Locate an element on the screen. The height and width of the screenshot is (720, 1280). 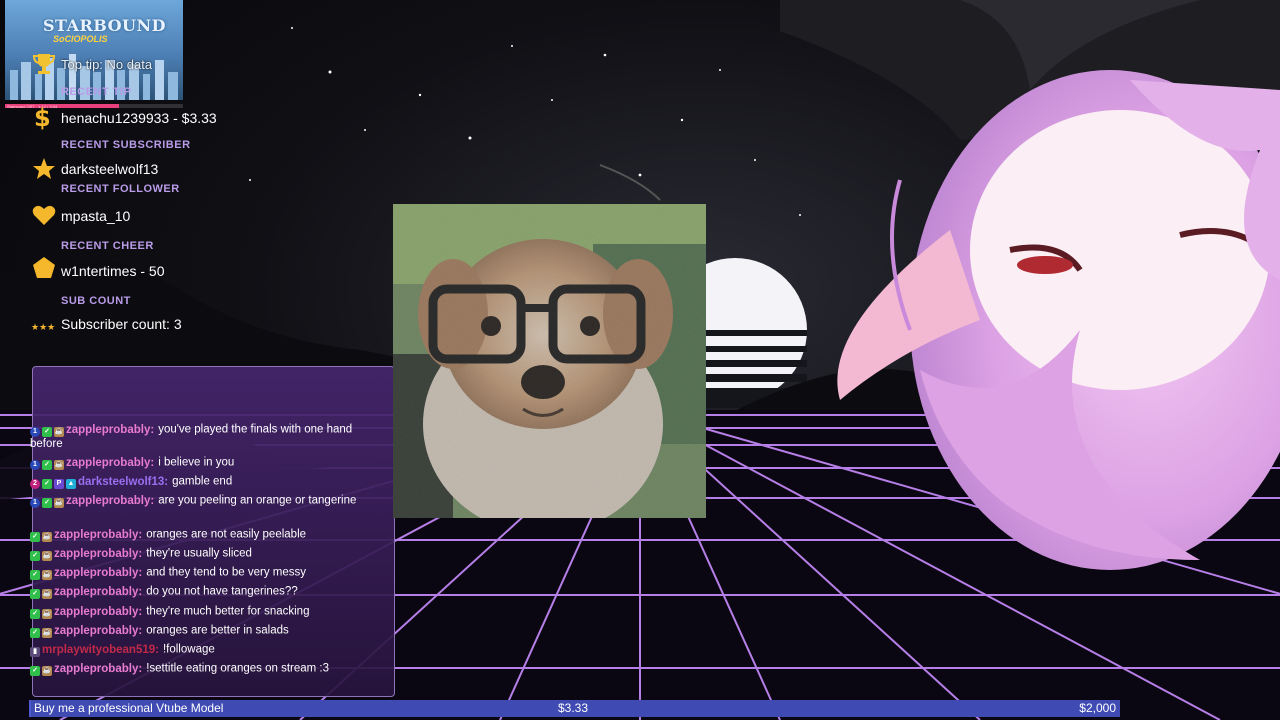
chat-message-text: they're much better for snacking is located at coordinates (228, 611).